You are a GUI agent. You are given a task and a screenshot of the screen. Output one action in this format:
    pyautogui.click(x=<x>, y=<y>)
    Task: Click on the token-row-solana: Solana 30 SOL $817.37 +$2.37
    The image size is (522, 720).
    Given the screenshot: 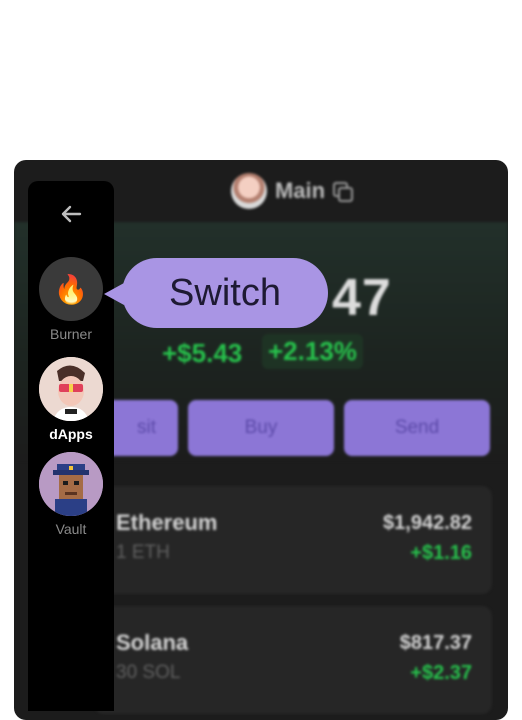 What is the action you would take?
    pyautogui.click(x=293, y=660)
    